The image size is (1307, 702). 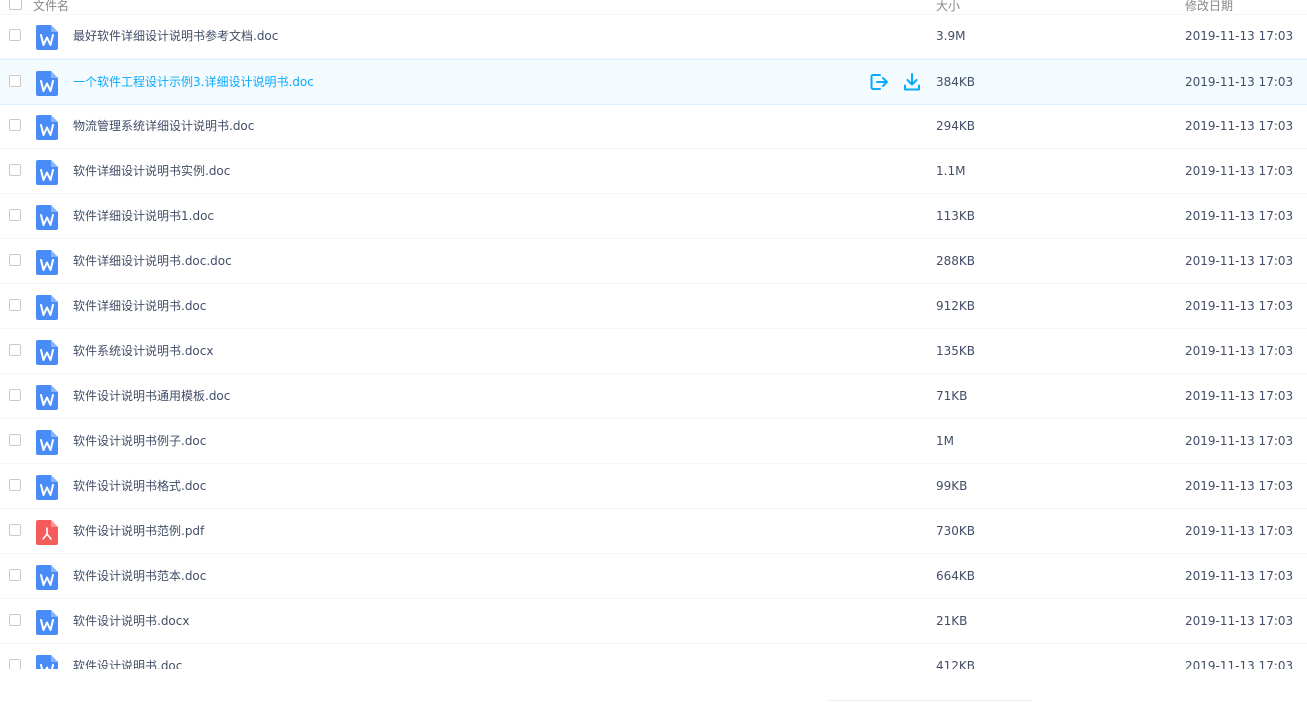 What do you see at coordinates (956, 82) in the screenshot?
I see `file-size: 384KB` at bounding box center [956, 82].